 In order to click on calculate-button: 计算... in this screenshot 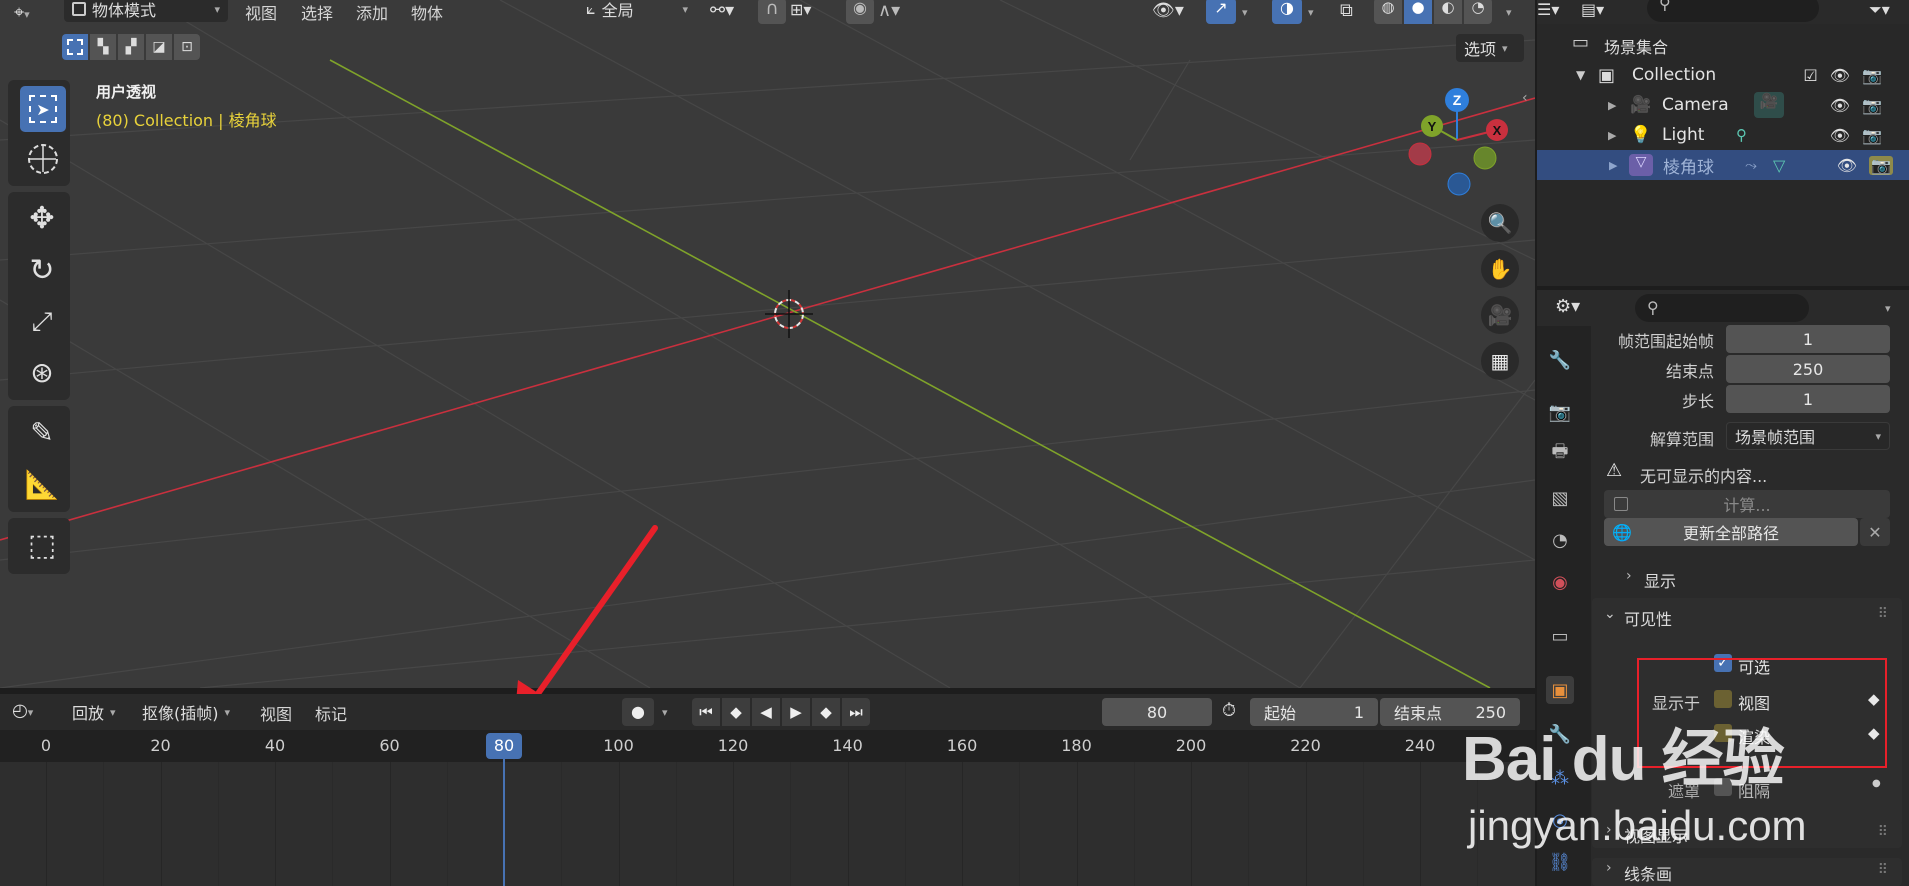, I will do `click(1747, 504)`.